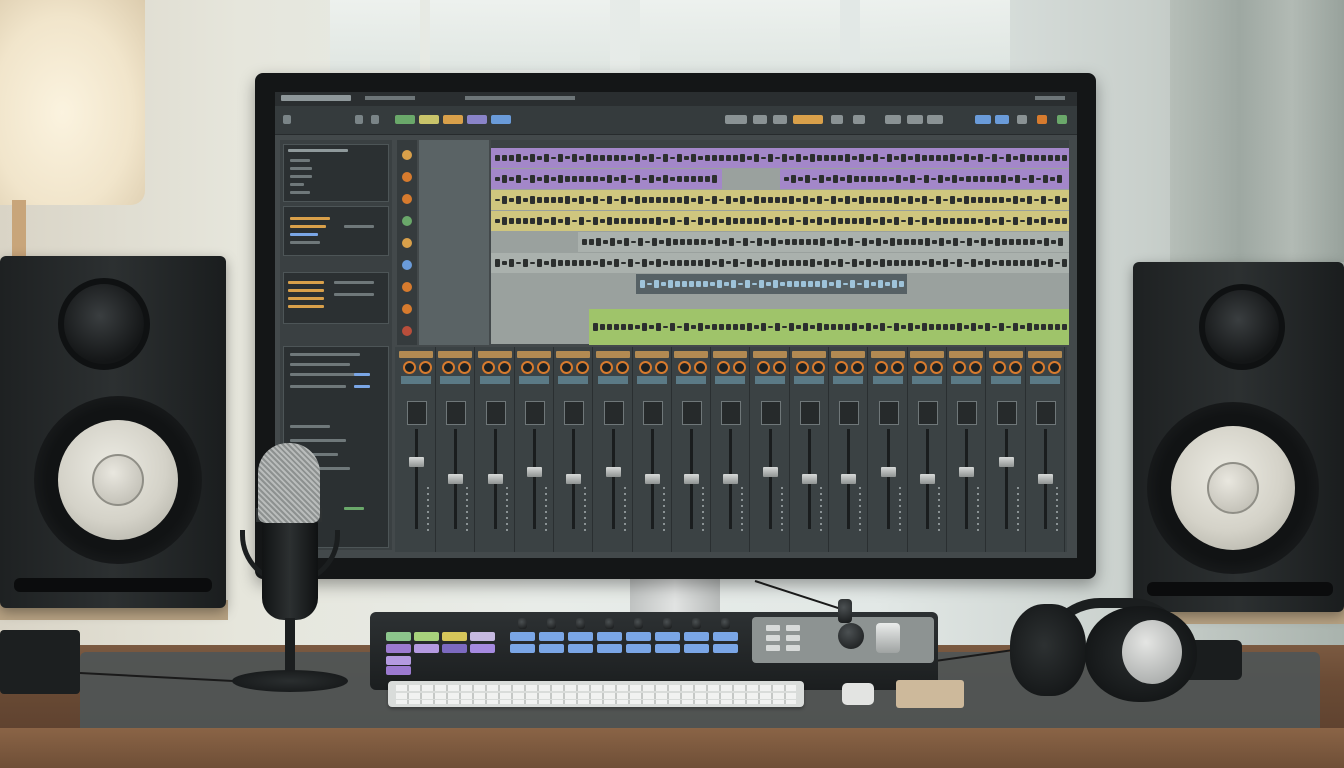 Image resolution: width=1344 pixels, height=768 pixels. Describe the element at coordinates (1042, 119) in the screenshot. I see `record-button` at that location.